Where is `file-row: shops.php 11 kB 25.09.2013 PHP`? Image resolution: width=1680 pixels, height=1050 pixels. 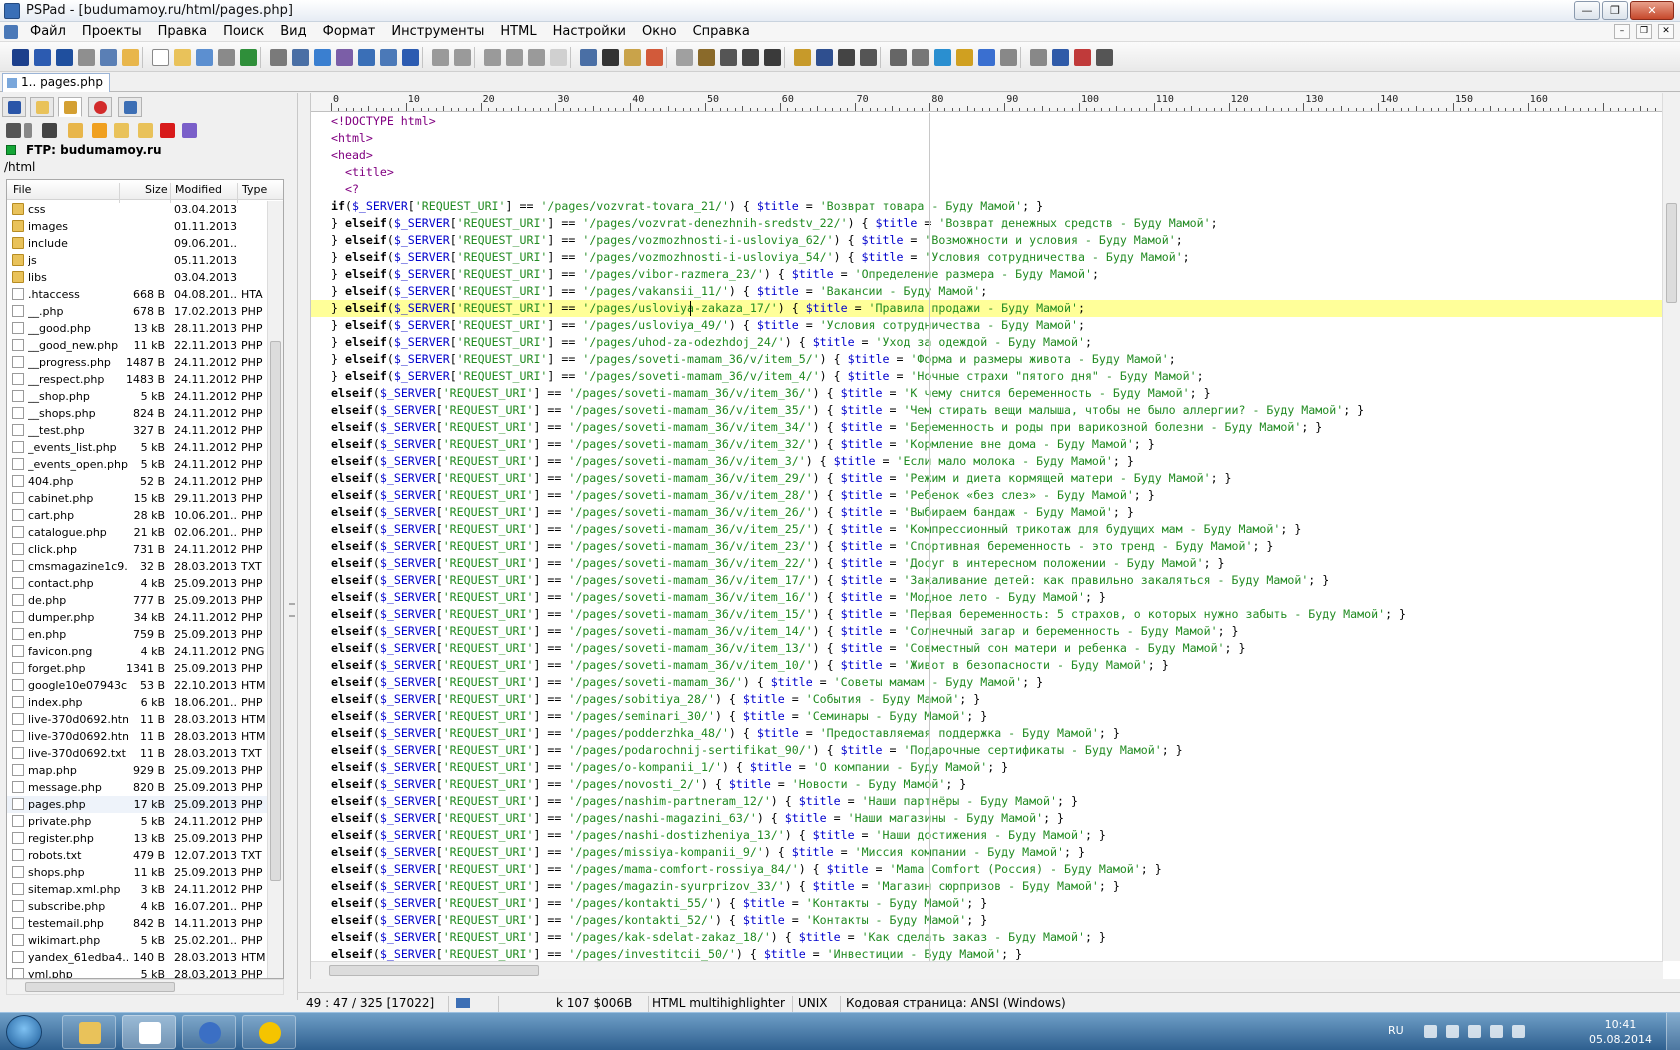 file-row: shops.php 11 kB 25.09.2013 PHP is located at coordinates (138, 872).